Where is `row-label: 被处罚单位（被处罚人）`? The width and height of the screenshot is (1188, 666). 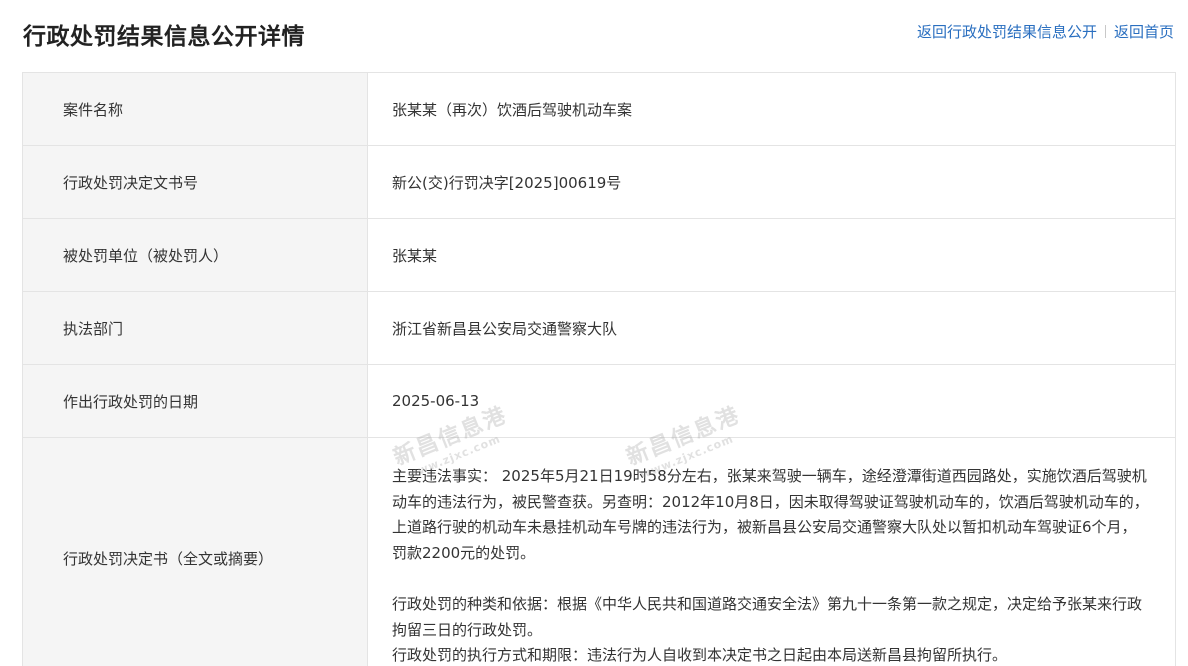
row-label: 被处罚单位（被处罚人） is located at coordinates (195, 255).